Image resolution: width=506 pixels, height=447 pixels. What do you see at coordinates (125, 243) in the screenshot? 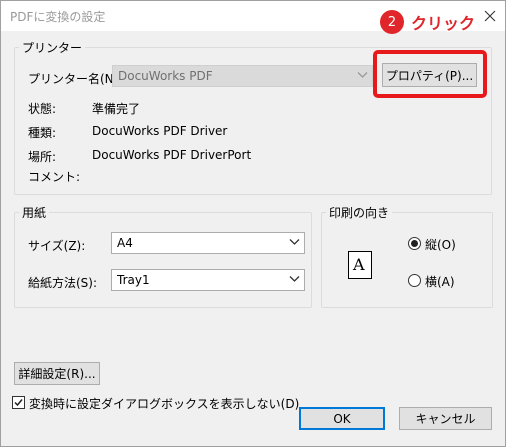
I see `paper-size-value: A4` at bounding box center [125, 243].